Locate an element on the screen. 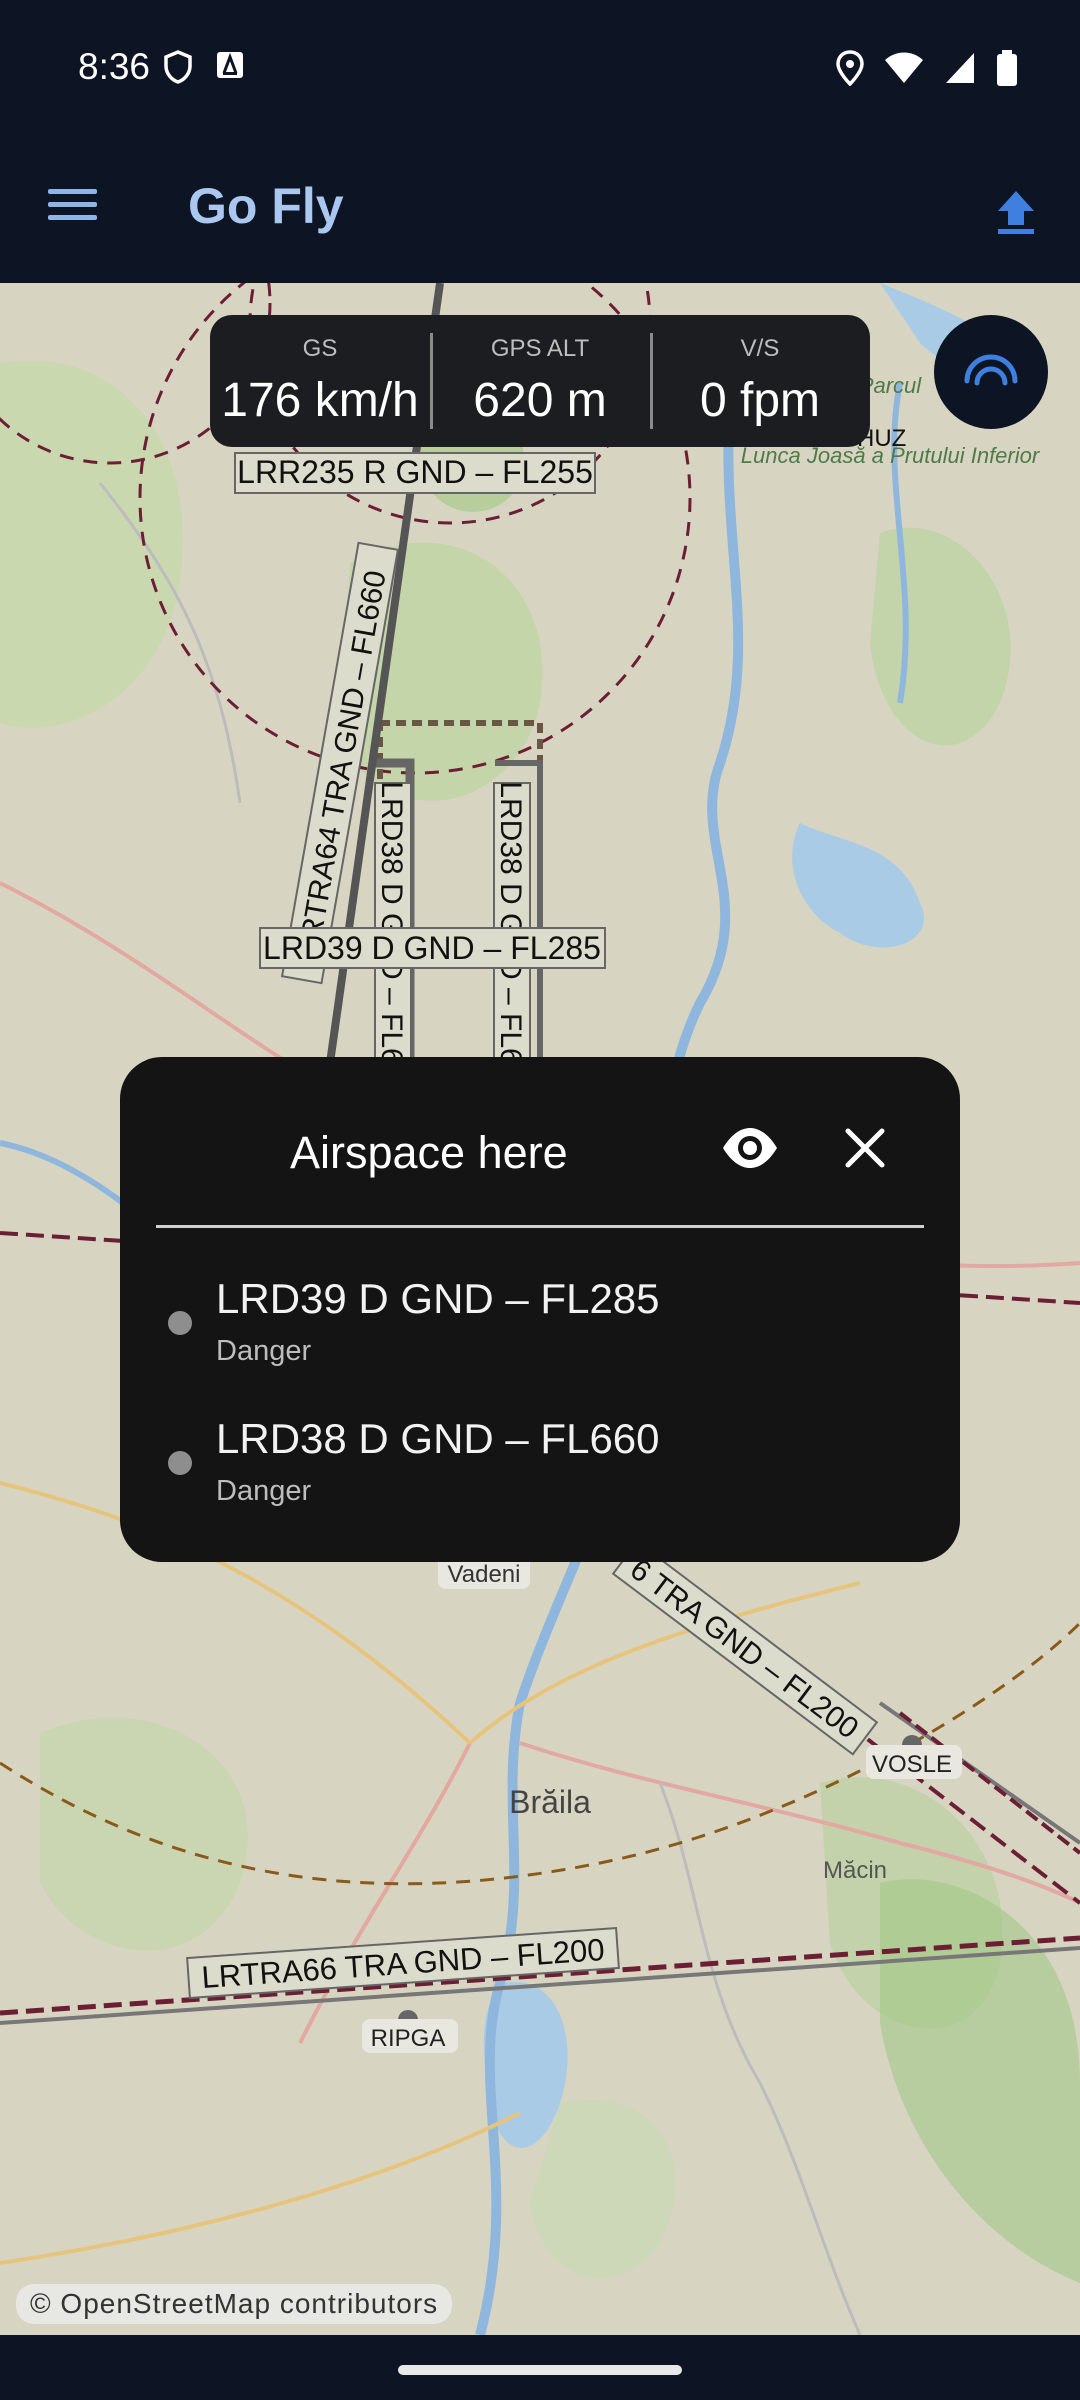 Image resolution: width=1080 pixels, height=2400 pixels. home-handle is located at coordinates (540, 2370).